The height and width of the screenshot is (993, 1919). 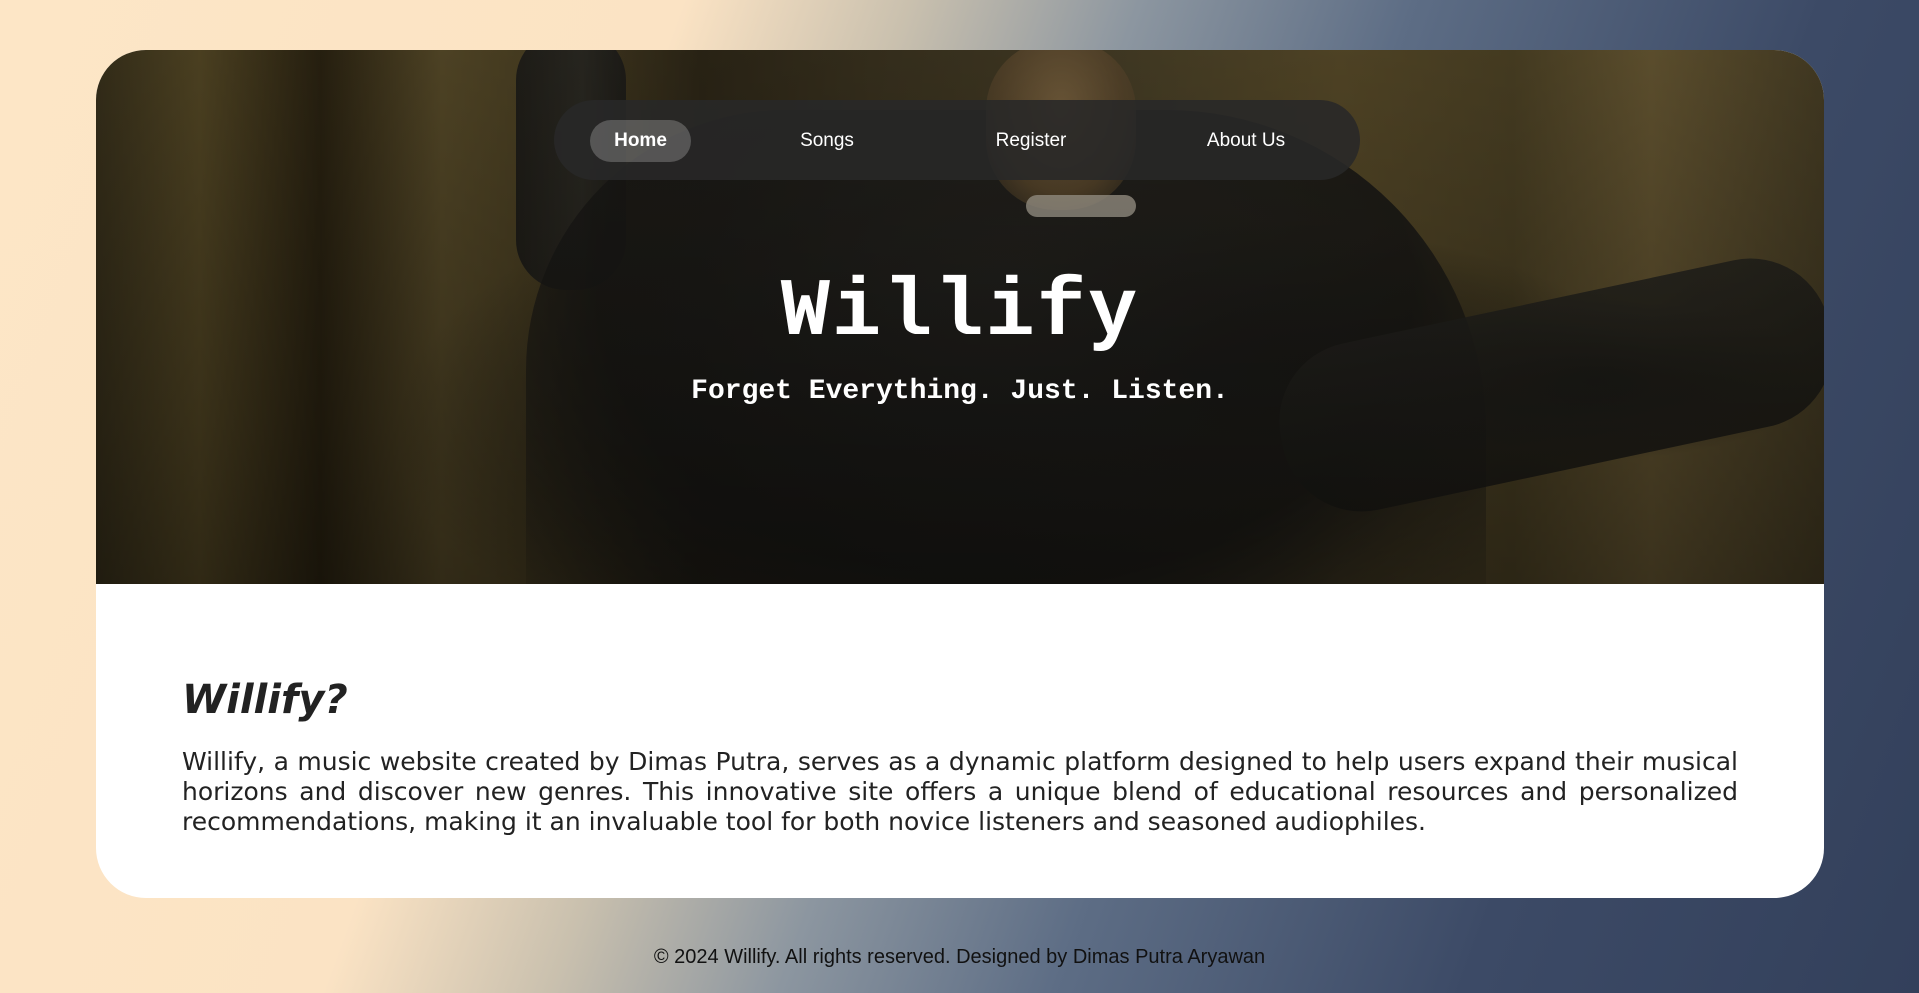 What do you see at coordinates (960, 391) in the screenshot?
I see `site-tagline: Forget Everything. Just. Listen.` at bounding box center [960, 391].